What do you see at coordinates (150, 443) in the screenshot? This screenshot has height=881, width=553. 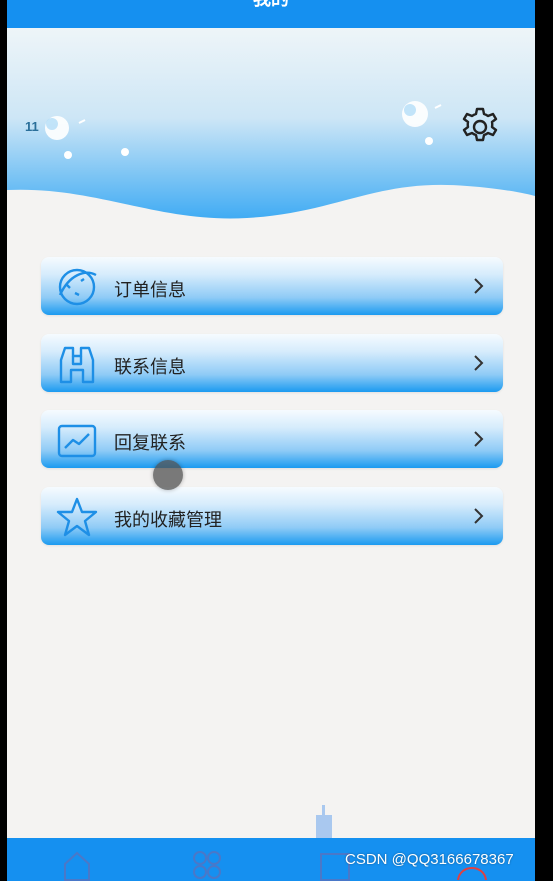 I see `menu-label: 回复联系` at bounding box center [150, 443].